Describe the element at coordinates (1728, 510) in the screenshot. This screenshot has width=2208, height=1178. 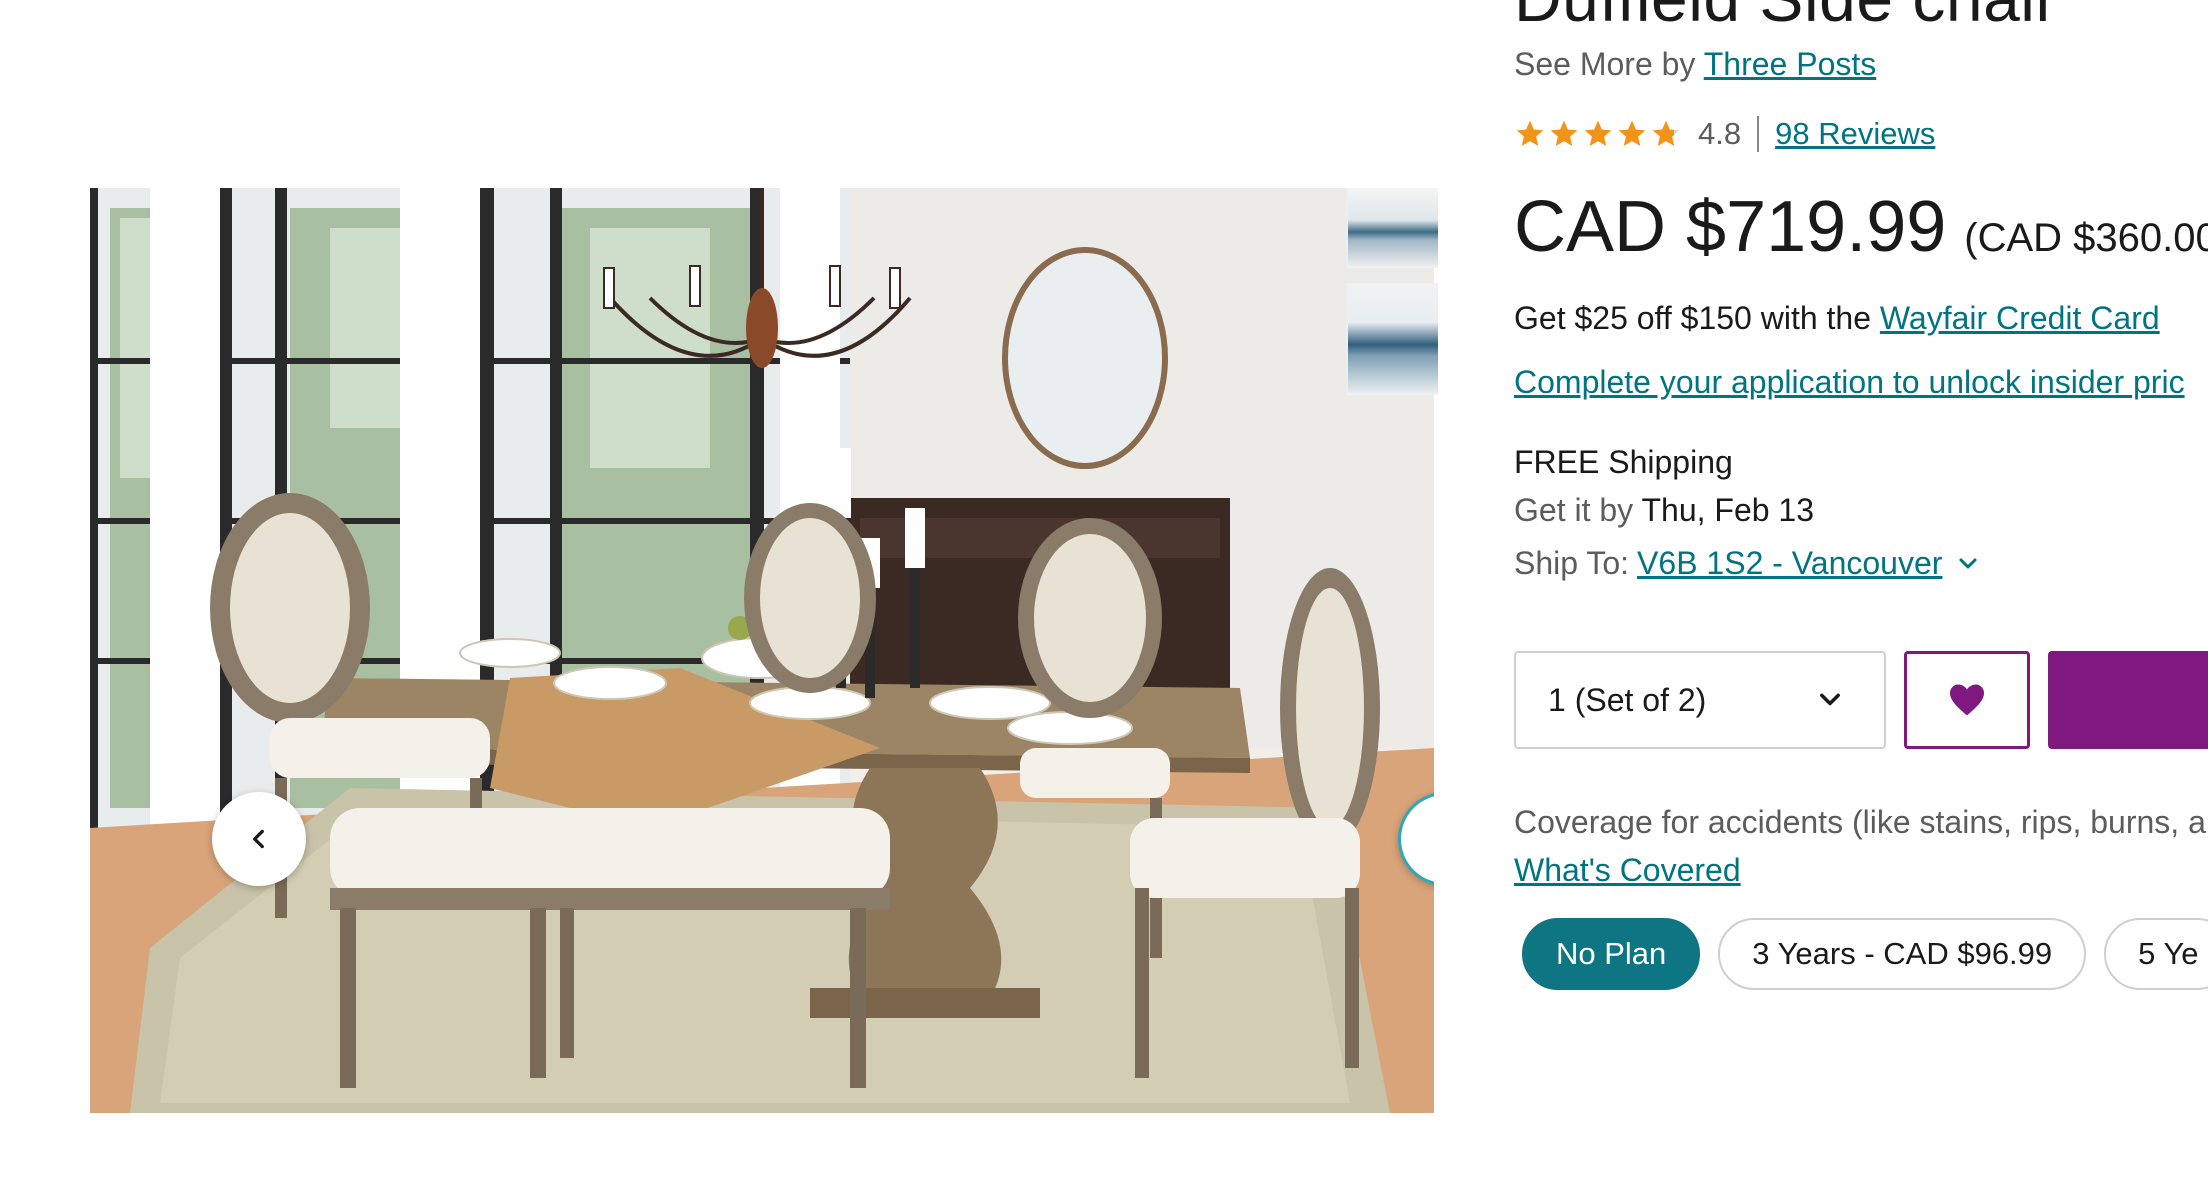
I see `delivery-date: Thu, Feb 13` at that location.